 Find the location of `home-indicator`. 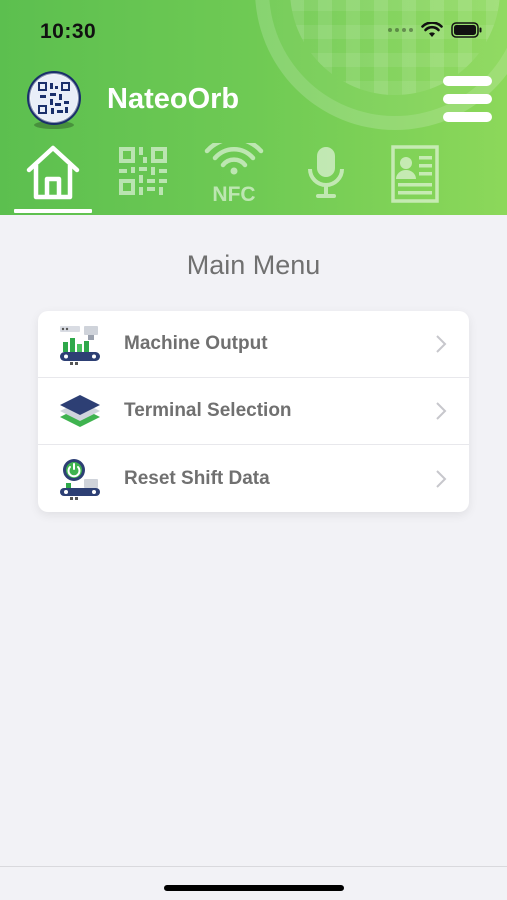

home-indicator is located at coordinates (254, 888).